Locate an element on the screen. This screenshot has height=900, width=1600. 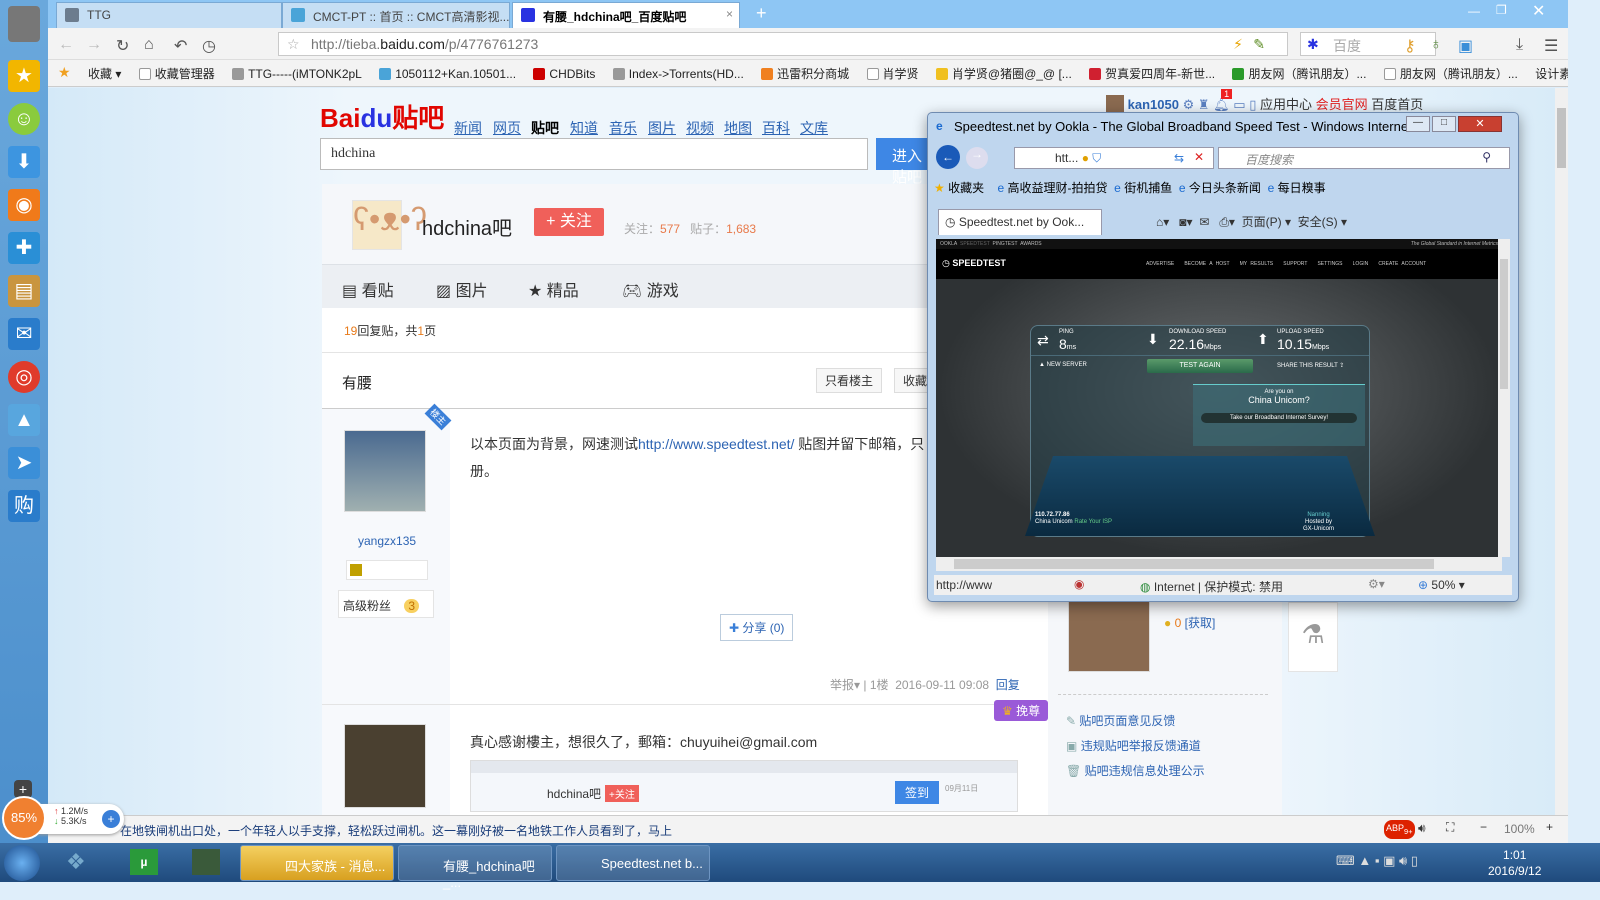
store-icon: ▭ is located at coordinates (1239, 104).